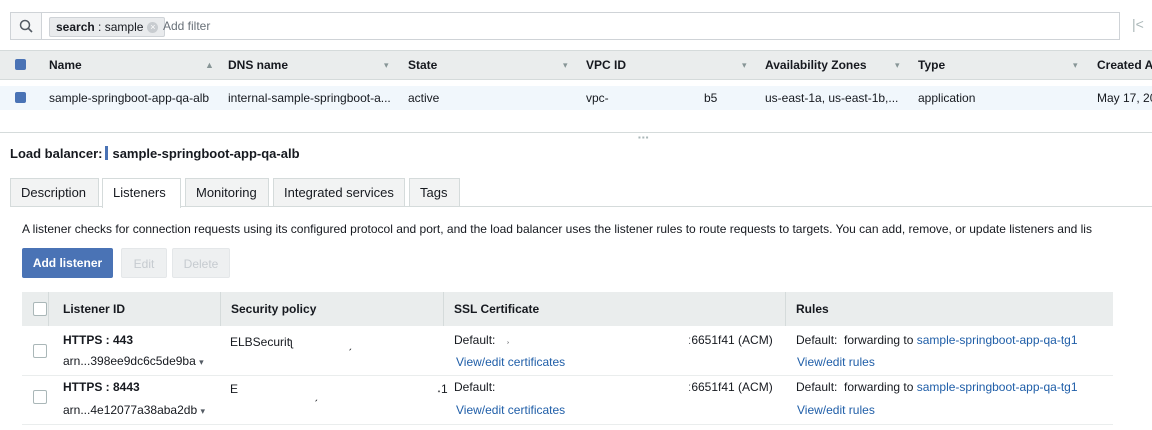 The width and height of the screenshot is (1152, 430). I want to click on search-icon, so click(26, 26).